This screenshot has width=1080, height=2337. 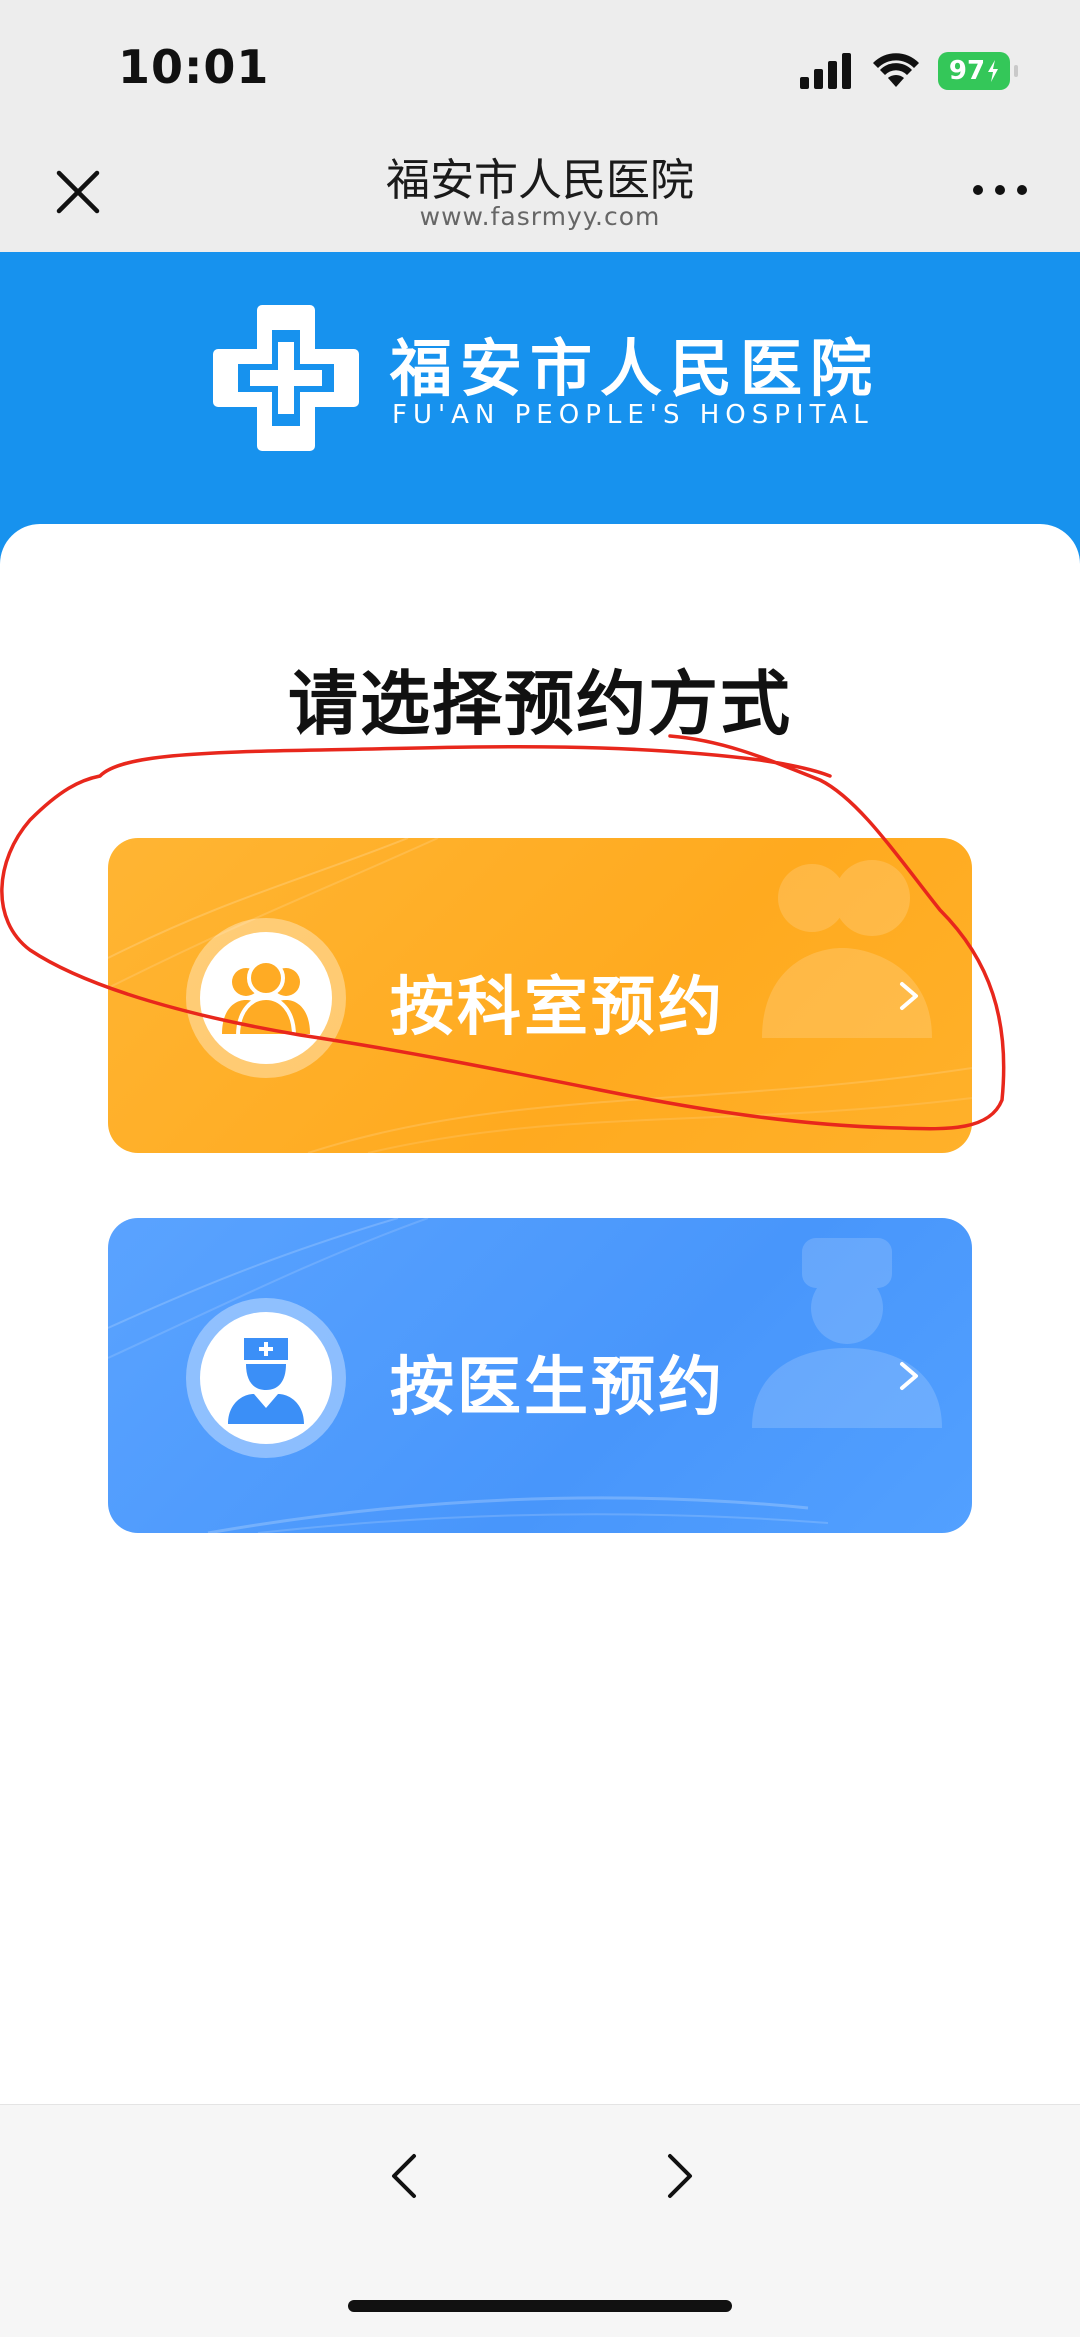 What do you see at coordinates (557, 1388) in the screenshot?
I see `book-by-doctor-label: 按医生预约` at bounding box center [557, 1388].